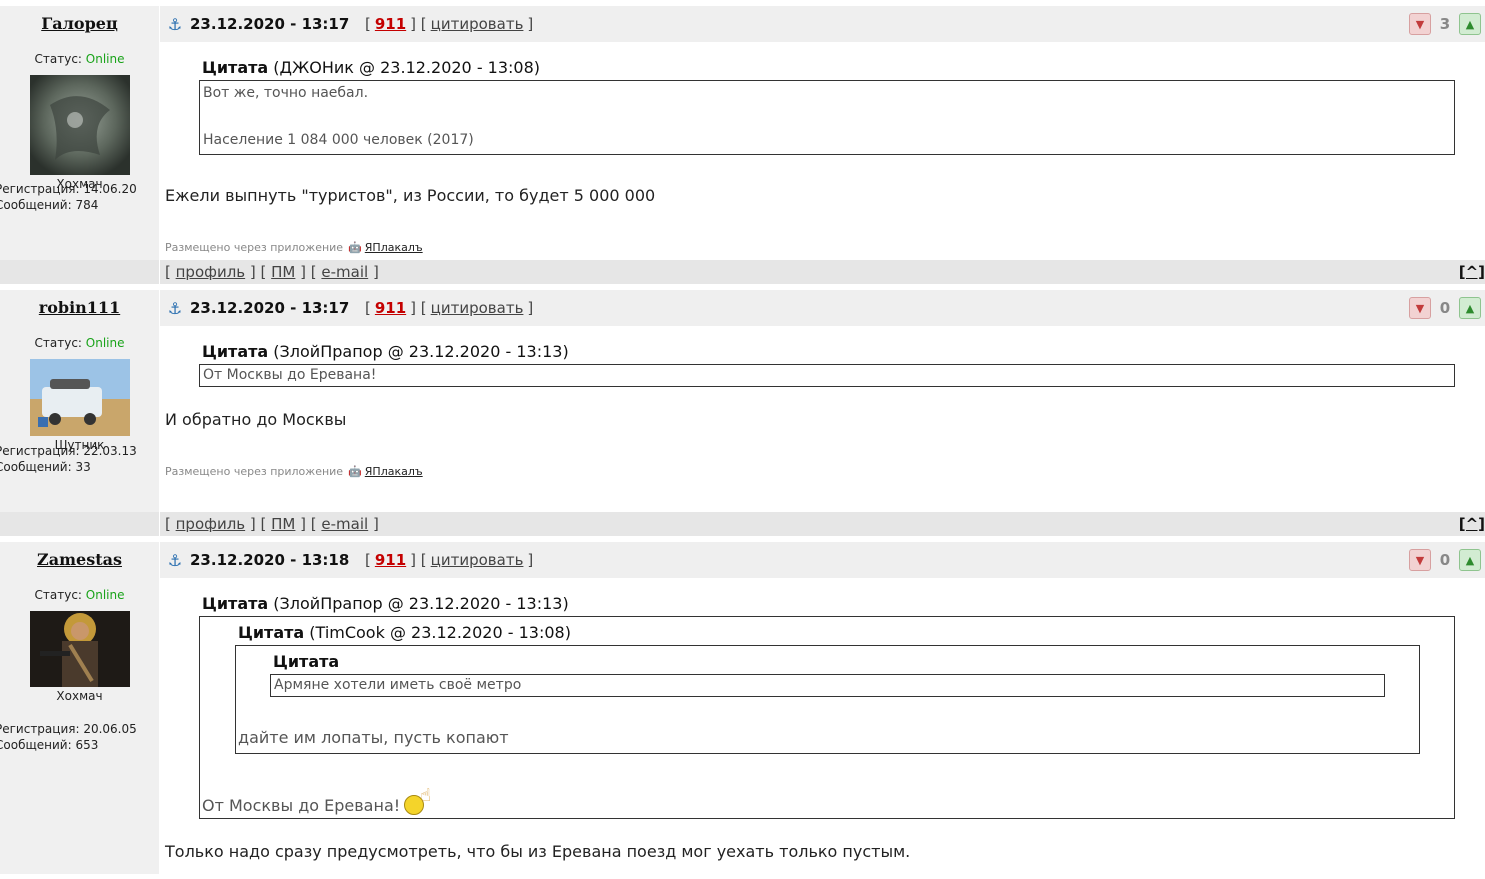  What do you see at coordinates (68, 189) in the screenshot?
I see `reg-date: Регистрация: 14.06.20` at bounding box center [68, 189].